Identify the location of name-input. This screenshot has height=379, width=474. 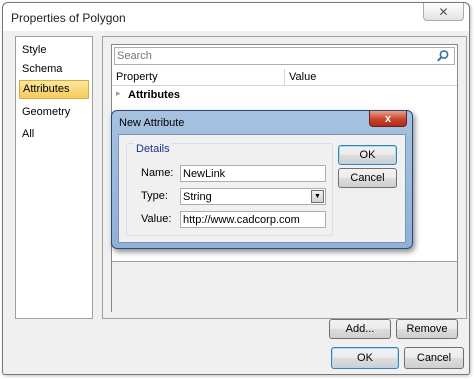
(243, 173).